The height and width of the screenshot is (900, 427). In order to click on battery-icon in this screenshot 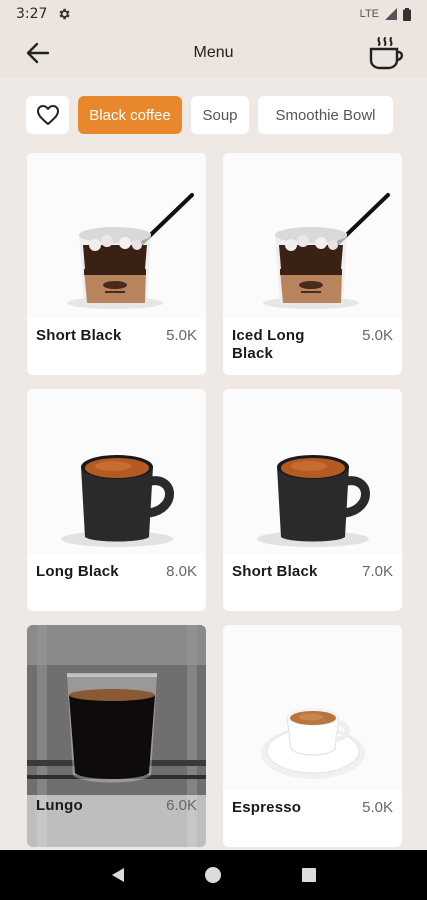, I will do `click(407, 14)`.